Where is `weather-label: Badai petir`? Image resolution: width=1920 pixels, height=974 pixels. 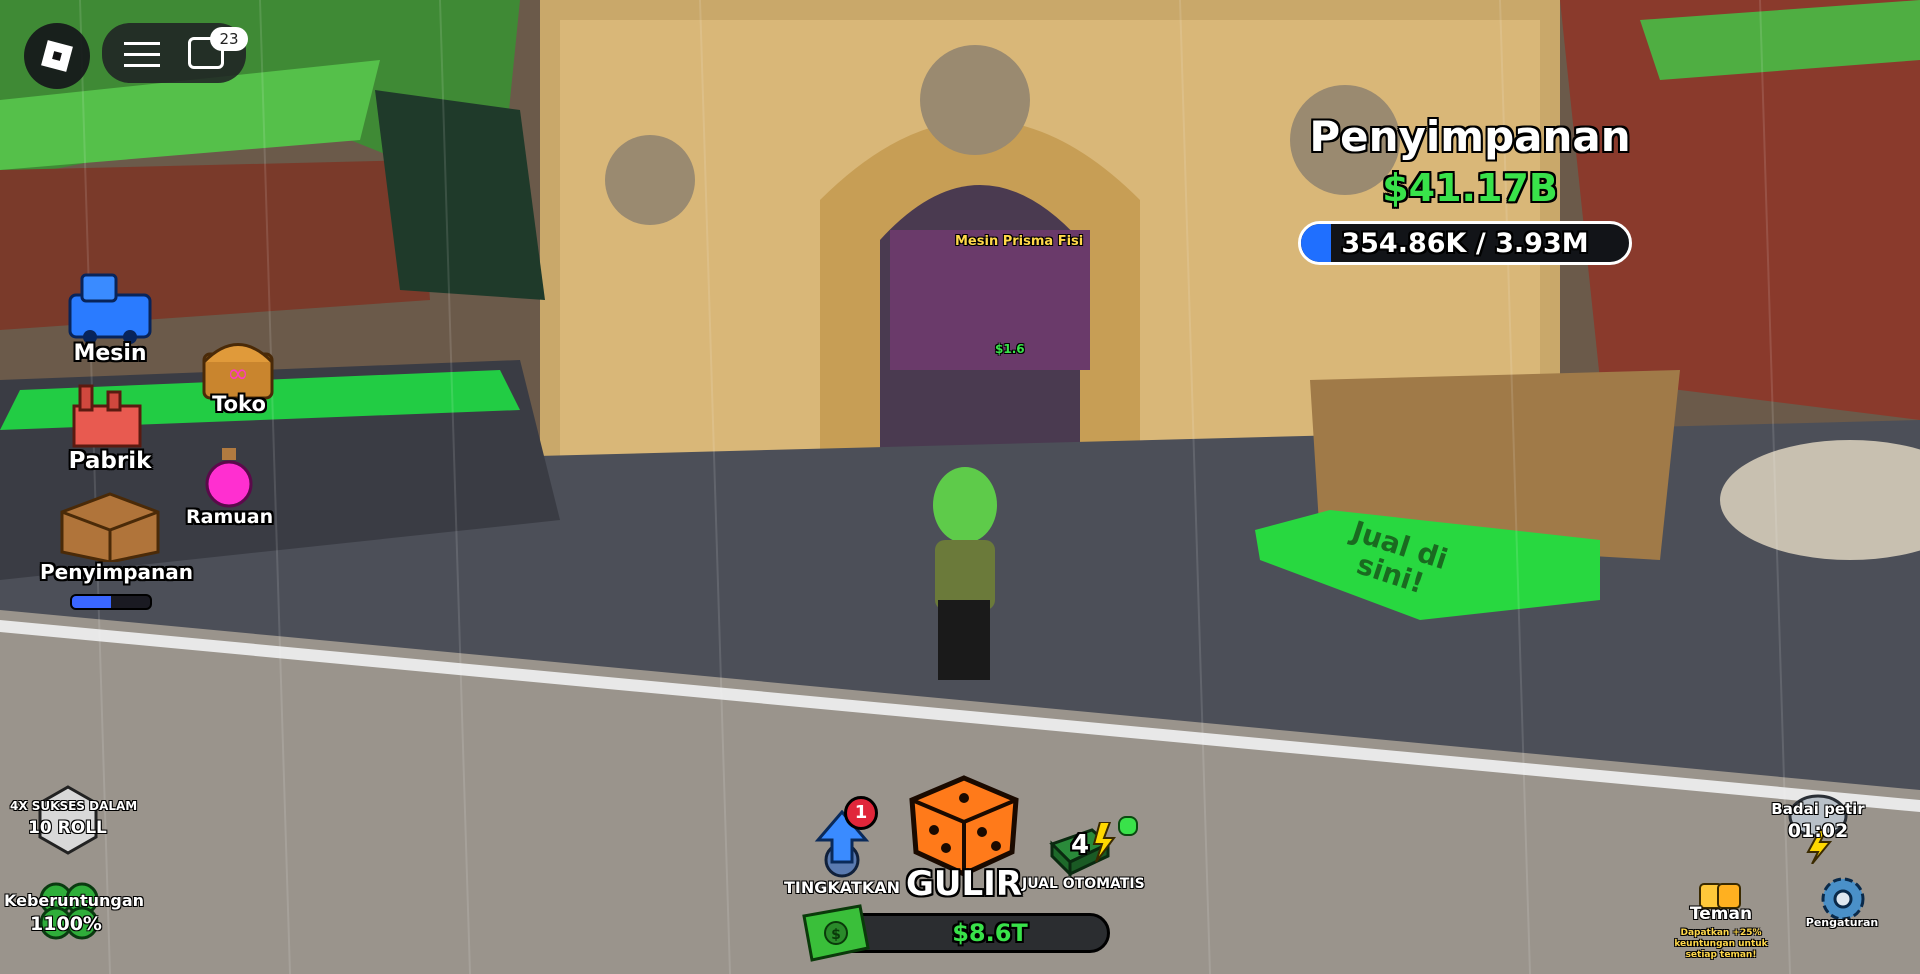
weather-label: Badai petir is located at coordinates (1818, 809).